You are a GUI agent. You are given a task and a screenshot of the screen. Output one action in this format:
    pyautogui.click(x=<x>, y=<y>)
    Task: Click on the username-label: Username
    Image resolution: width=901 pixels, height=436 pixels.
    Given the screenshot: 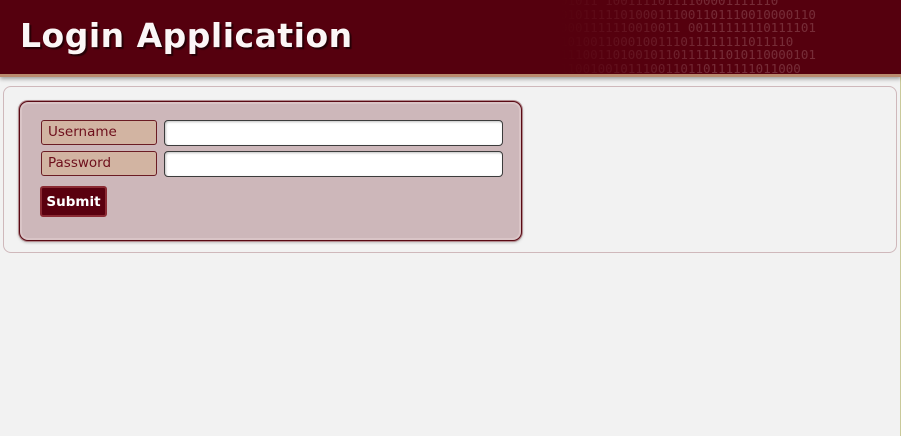 What is the action you would take?
    pyautogui.click(x=99, y=132)
    